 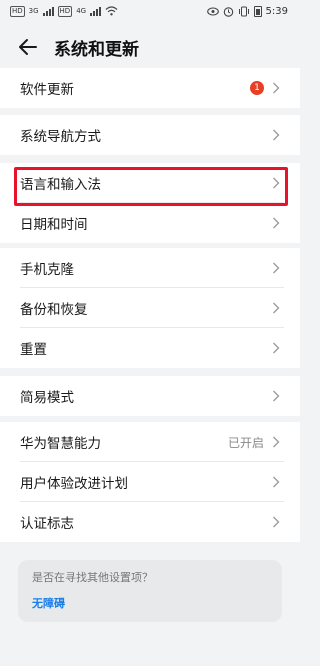 What do you see at coordinates (74, 484) in the screenshot?
I see `user-experience-label: 用户体验改进计划` at bounding box center [74, 484].